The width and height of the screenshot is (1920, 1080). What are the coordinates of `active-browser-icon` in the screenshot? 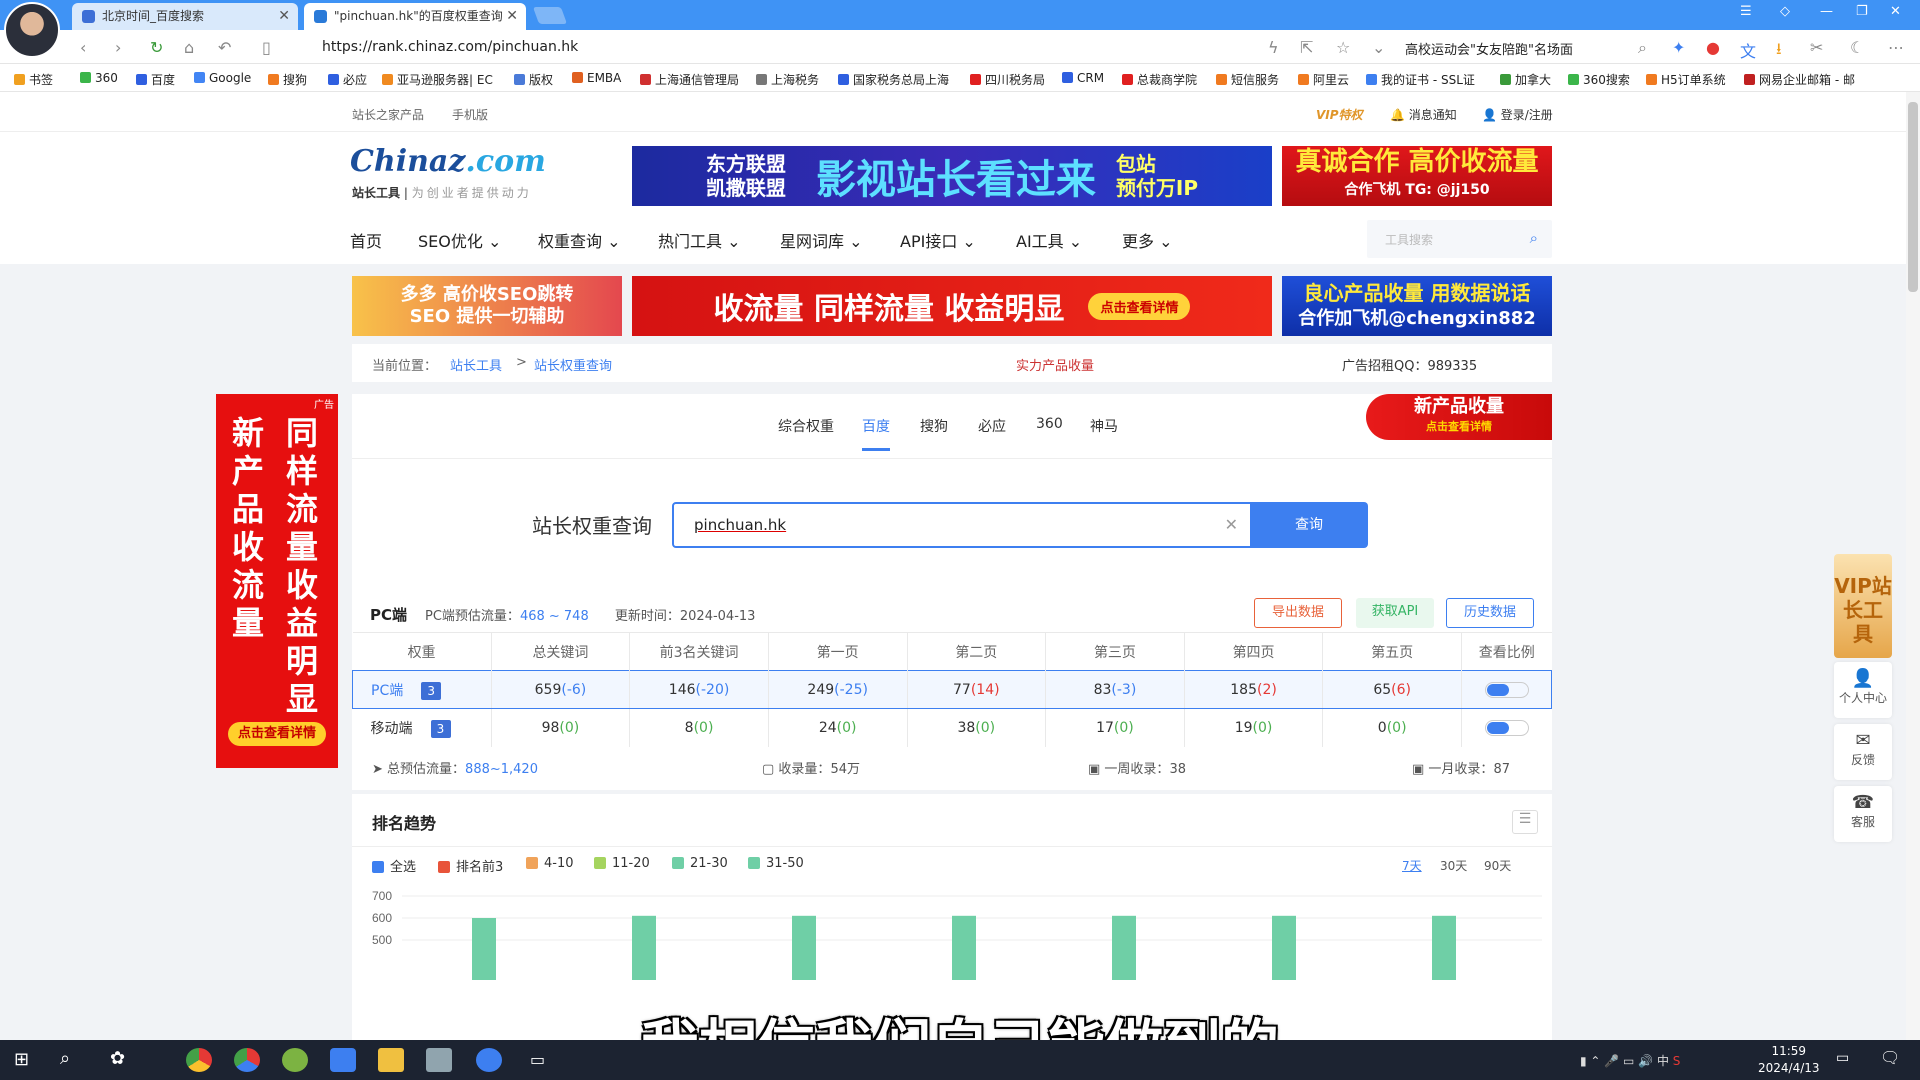 It's located at (489, 1060).